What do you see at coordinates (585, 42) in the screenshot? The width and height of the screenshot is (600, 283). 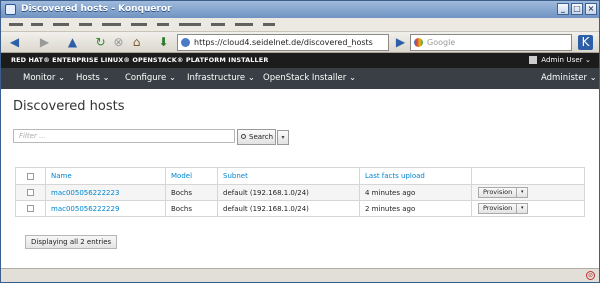 I see `kde-icon: K` at bounding box center [585, 42].